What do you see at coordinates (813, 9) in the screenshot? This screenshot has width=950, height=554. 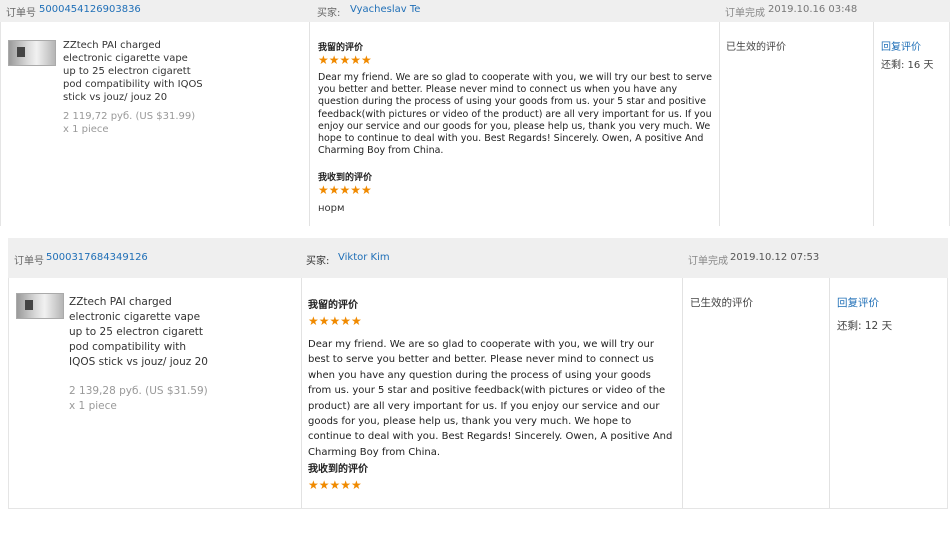 I see `completed-time: 2019.10.16 03:48` at bounding box center [813, 9].